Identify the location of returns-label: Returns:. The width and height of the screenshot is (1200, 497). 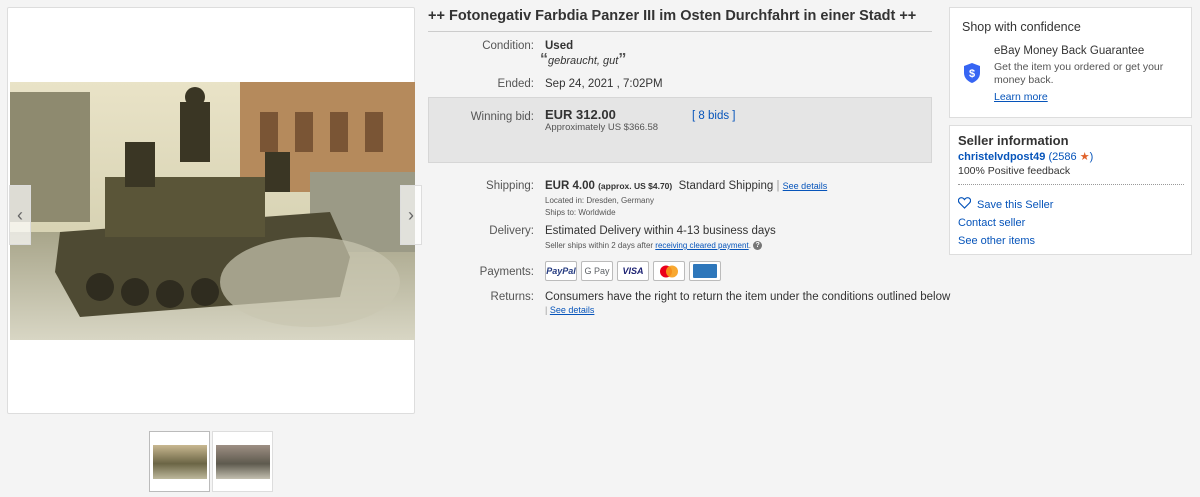
(512, 297).